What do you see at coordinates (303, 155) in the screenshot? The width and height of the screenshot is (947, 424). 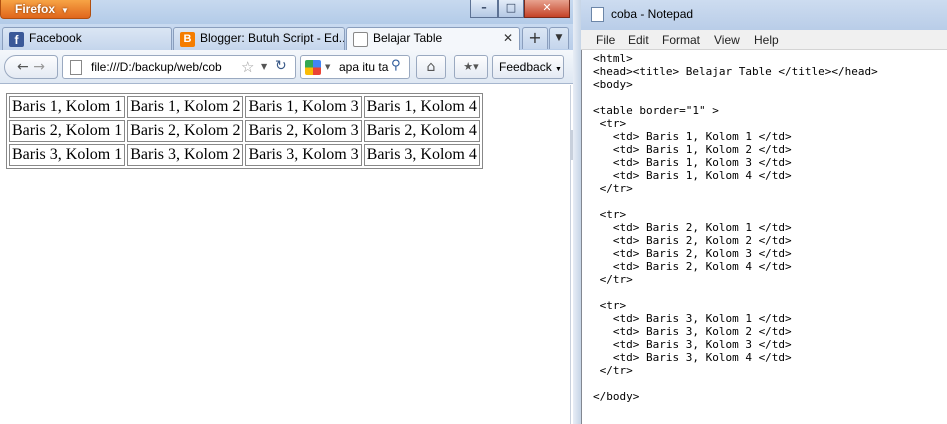 I see `table-cell: Baris 3, Kolom 3` at bounding box center [303, 155].